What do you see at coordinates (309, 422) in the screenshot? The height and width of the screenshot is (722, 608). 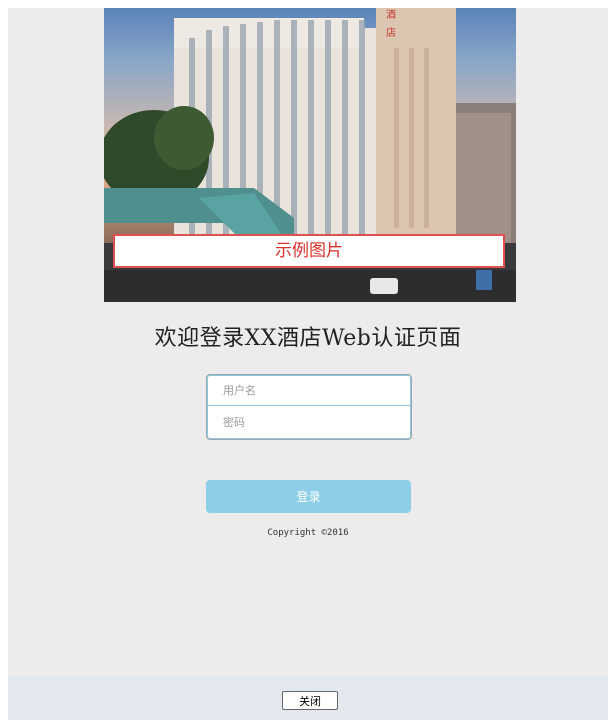 I see `password-input` at bounding box center [309, 422].